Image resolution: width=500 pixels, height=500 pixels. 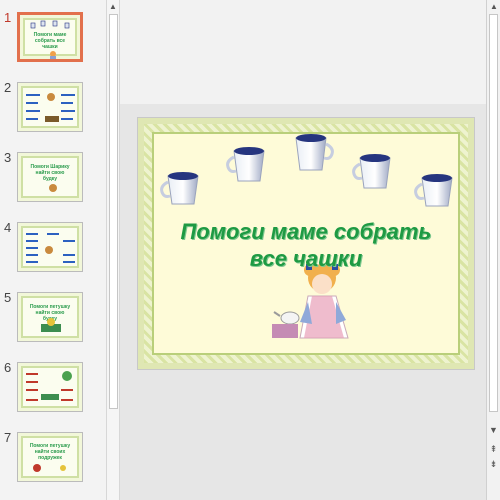 What do you see at coordinates (8, 437) in the screenshot?
I see `thumbnail-number: 7` at bounding box center [8, 437].